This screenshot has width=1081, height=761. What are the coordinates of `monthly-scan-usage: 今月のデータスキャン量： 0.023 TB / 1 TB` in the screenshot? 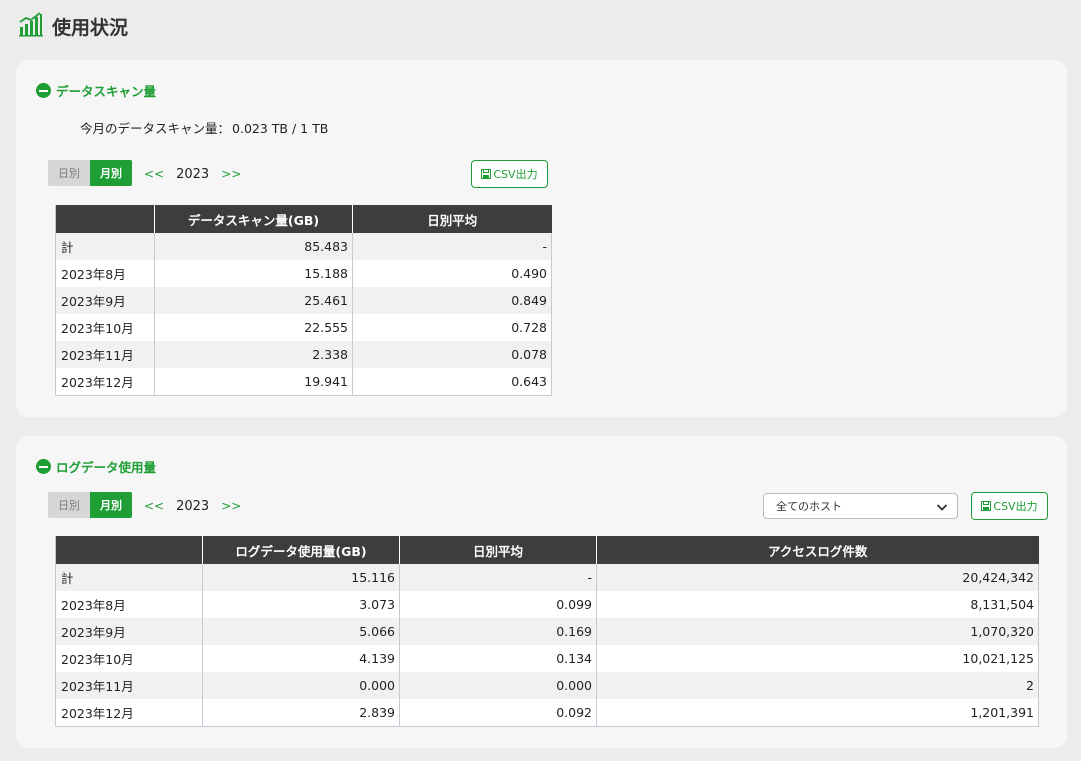 It's located at (205, 127).